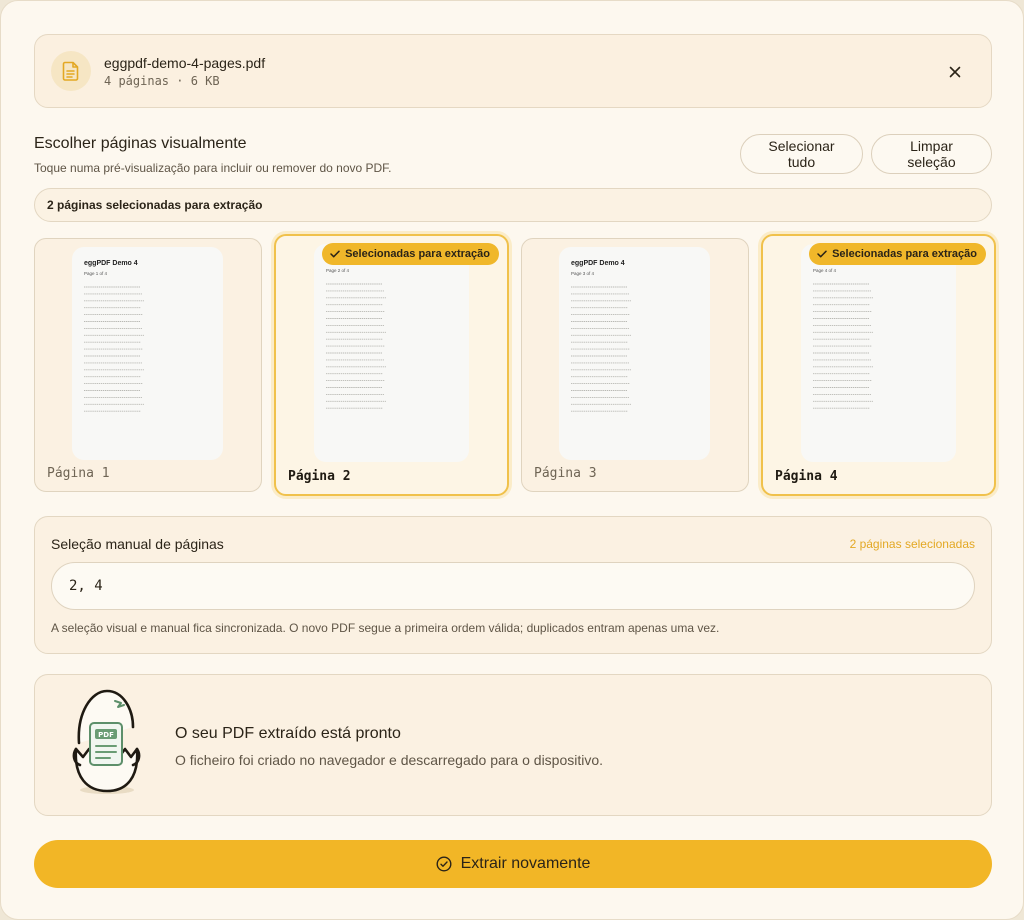 Image resolution: width=1024 pixels, height=920 pixels. What do you see at coordinates (583, 273) in the screenshot?
I see `thumbnail-subtitle: Page 3 of 4` at bounding box center [583, 273].